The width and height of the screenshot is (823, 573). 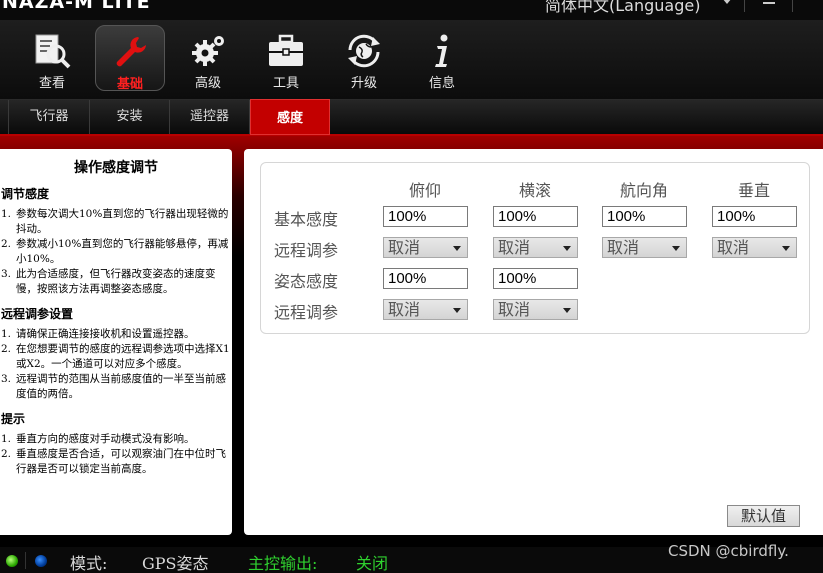 I want to click on row-label-basic-gain: 基本感度, so click(x=306, y=219).